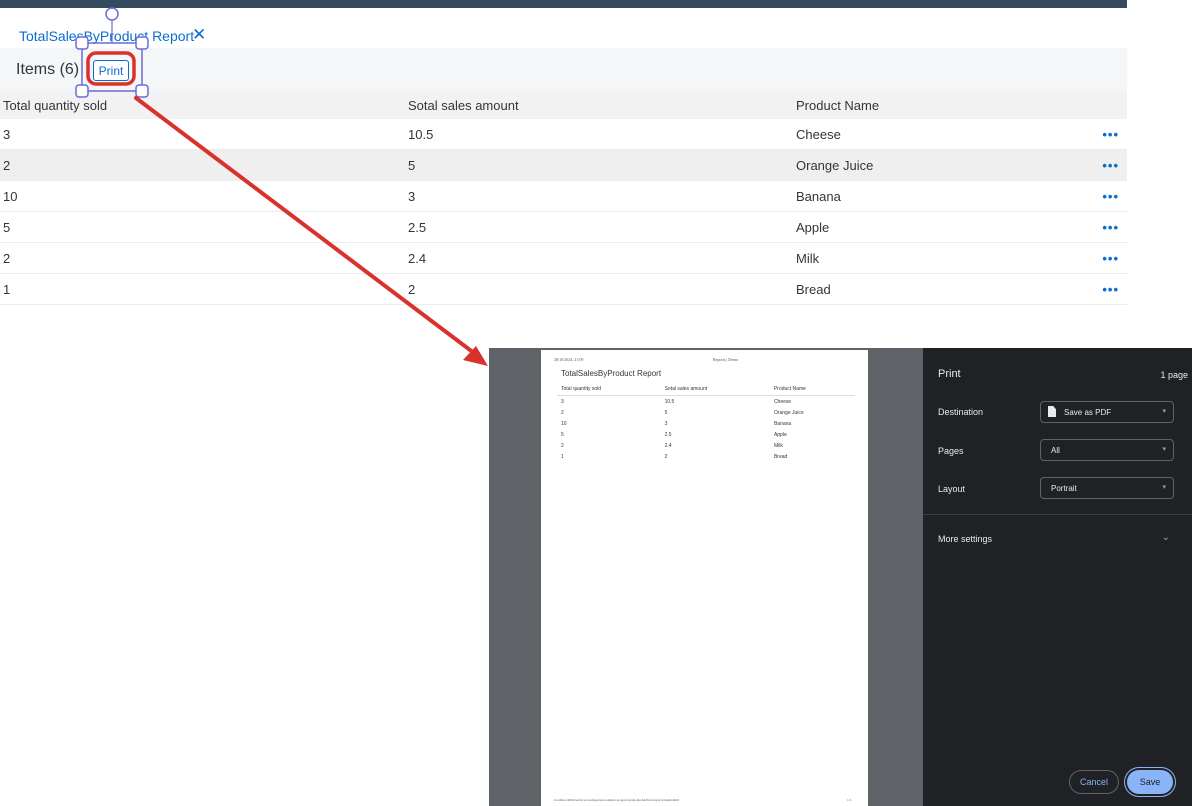 The image size is (1192, 806). Describe the element at coordinates (599, 134) in the screenshot. I see `cell-amount: 10.5` at that location.